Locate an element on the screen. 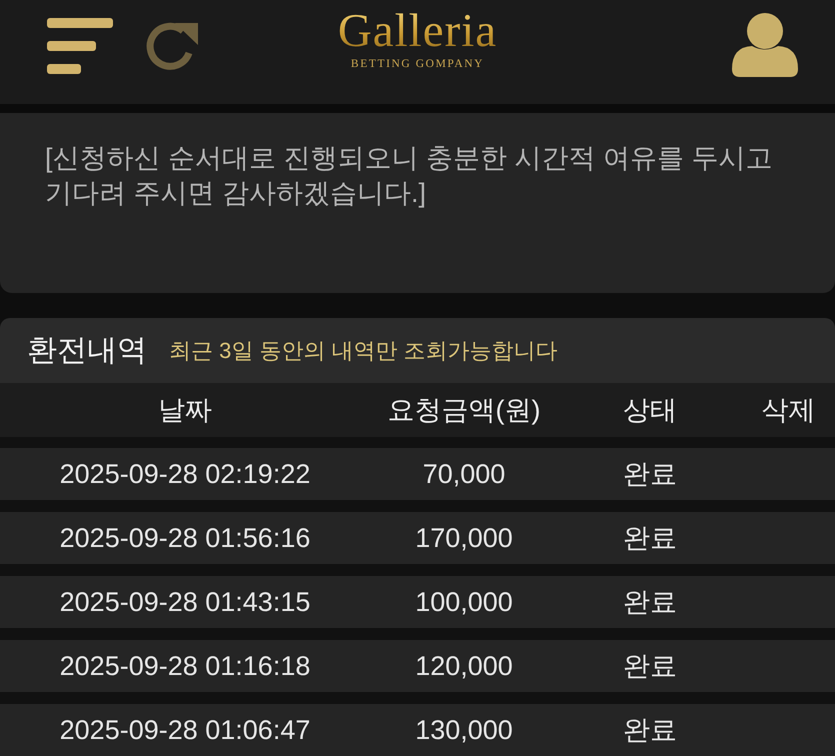 Image resolution: width=835 pixels, height=756 pixels. column-header: 삭제 is located at coordinates (788, 410).